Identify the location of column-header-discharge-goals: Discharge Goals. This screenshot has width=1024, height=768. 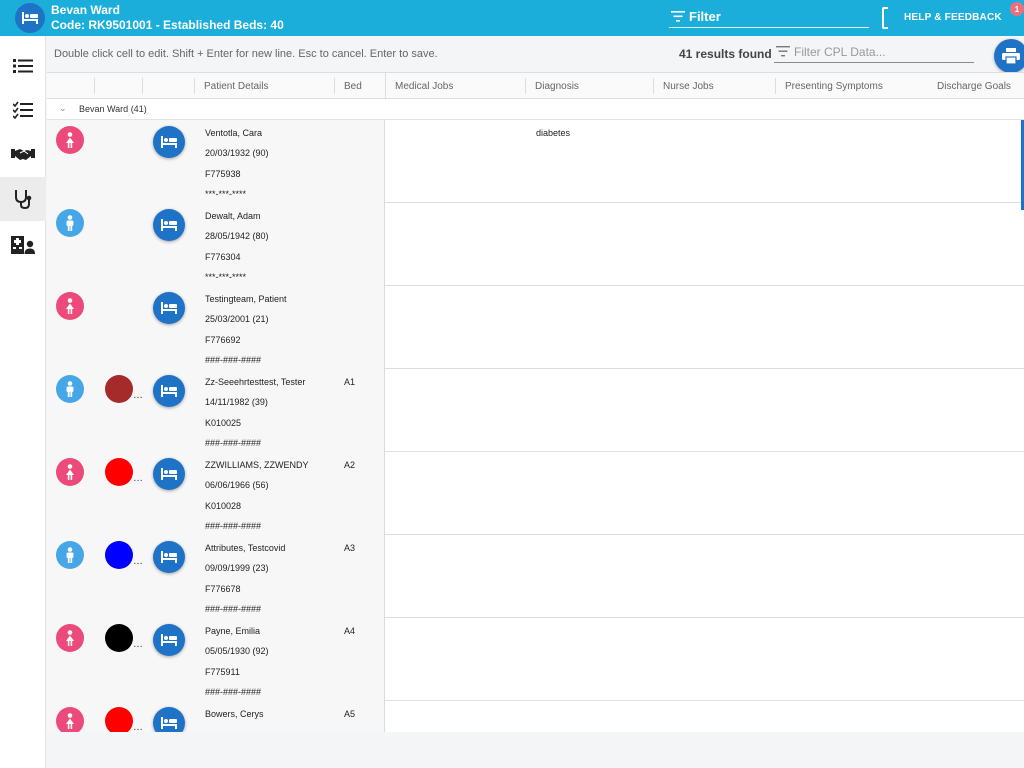
(975, 86).